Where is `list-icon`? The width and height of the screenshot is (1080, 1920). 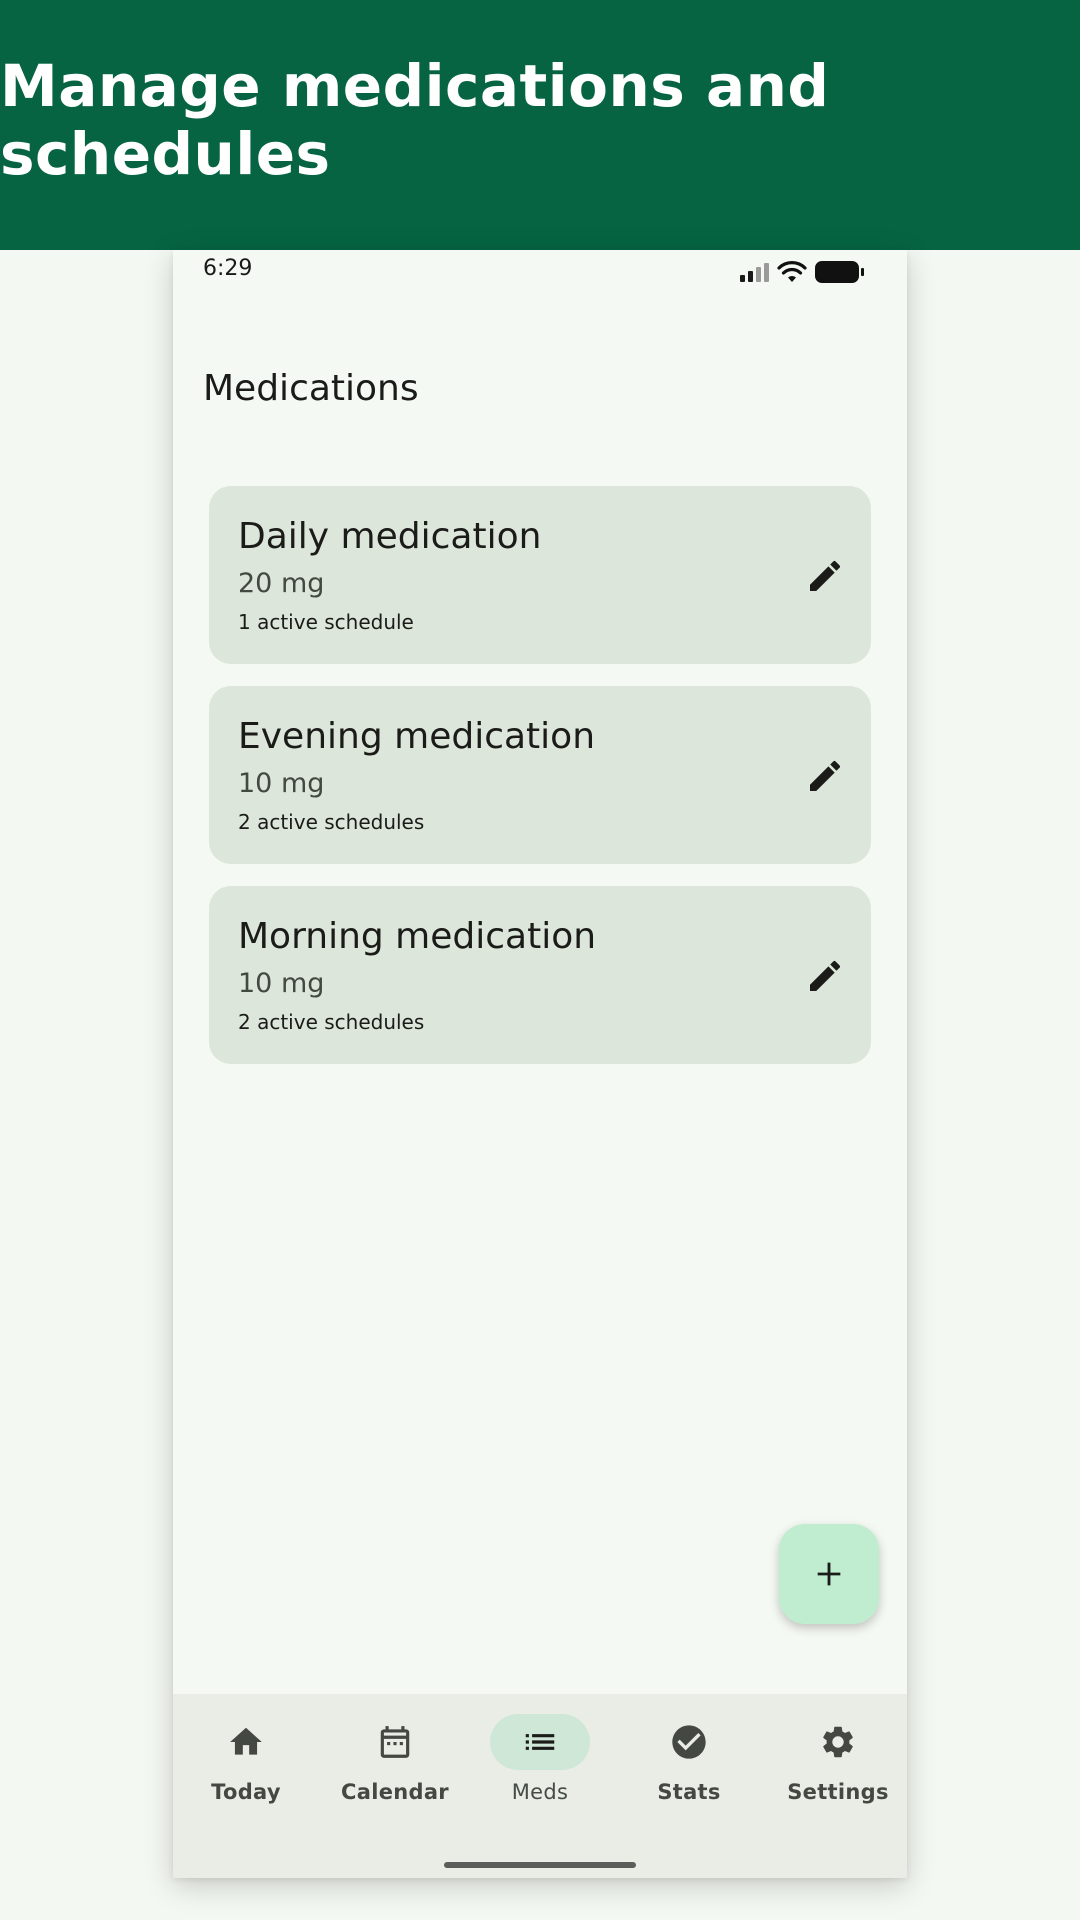 list-icon is located at coordinates (540, 1742).